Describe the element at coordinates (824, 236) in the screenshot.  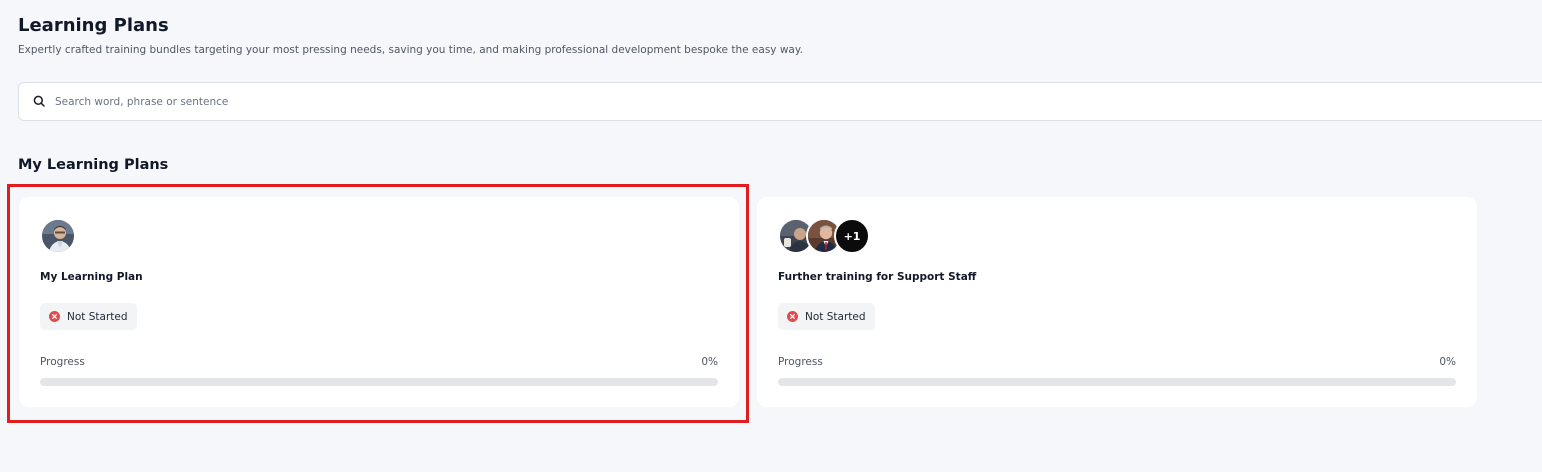
I see `avatar-group: +1` at that location.